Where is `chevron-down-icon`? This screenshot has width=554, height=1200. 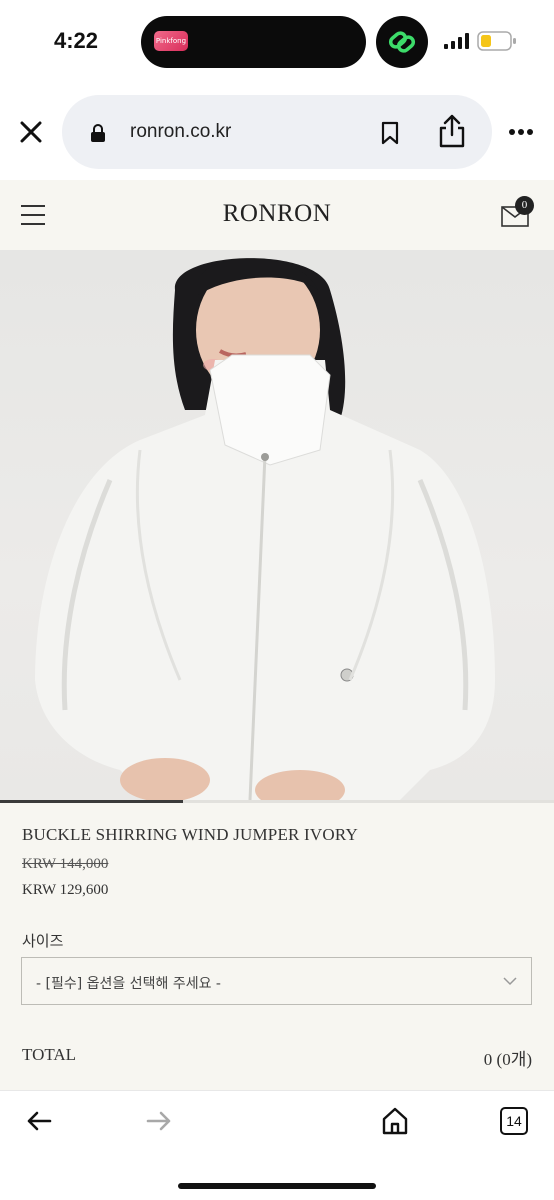
chevron-down-icon is located at coordinates (510, 981).